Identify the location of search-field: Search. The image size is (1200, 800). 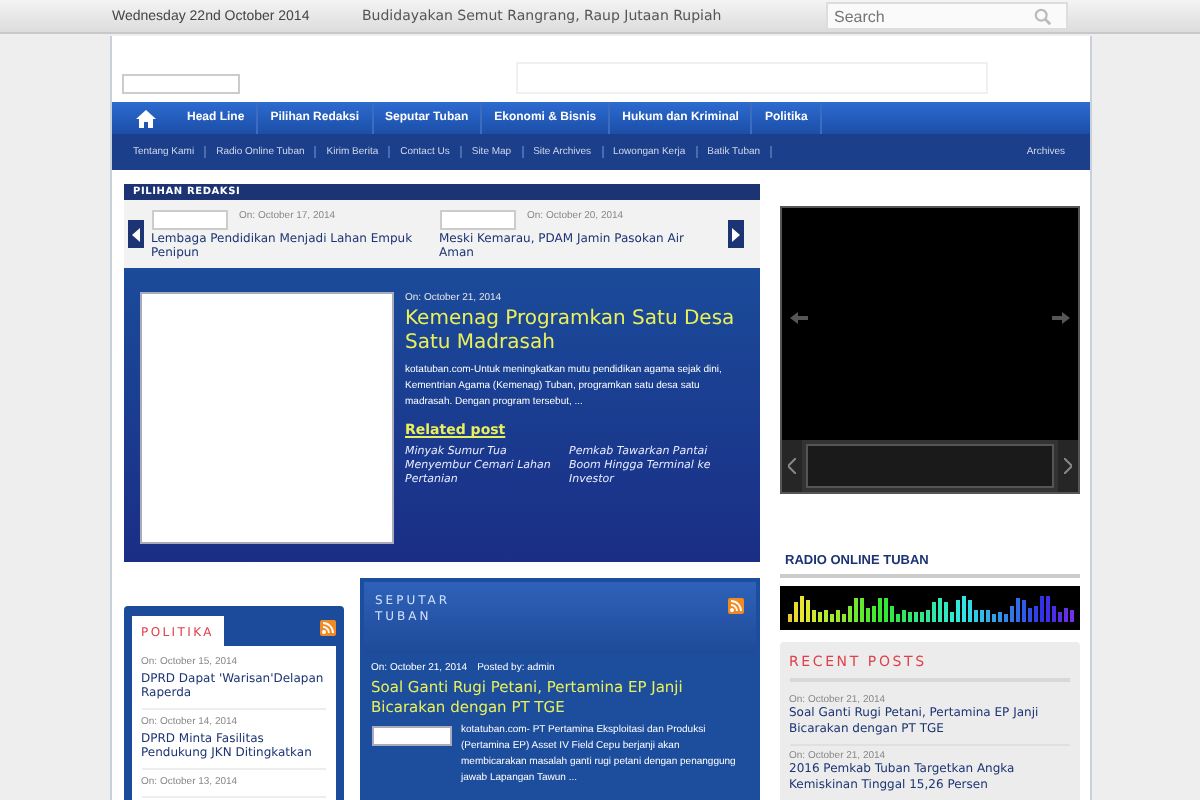
(947, 16).